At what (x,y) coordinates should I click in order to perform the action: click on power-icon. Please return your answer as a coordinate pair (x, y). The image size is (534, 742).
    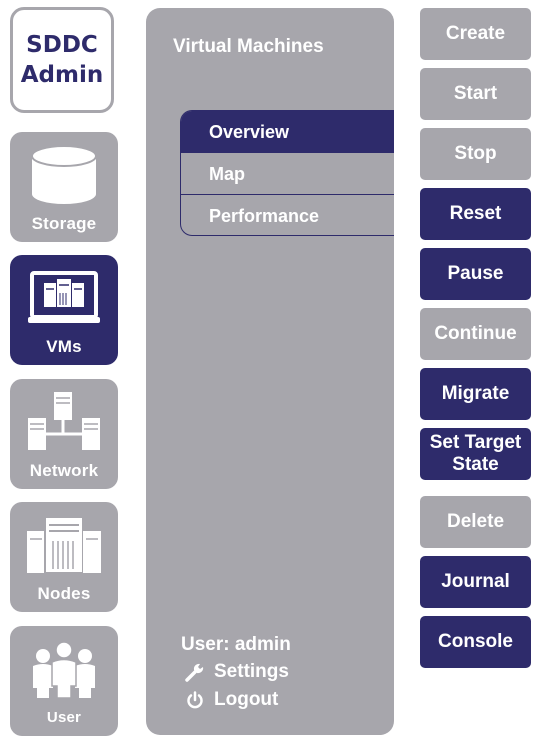
    Looking at the image, I should click on (195, 700).